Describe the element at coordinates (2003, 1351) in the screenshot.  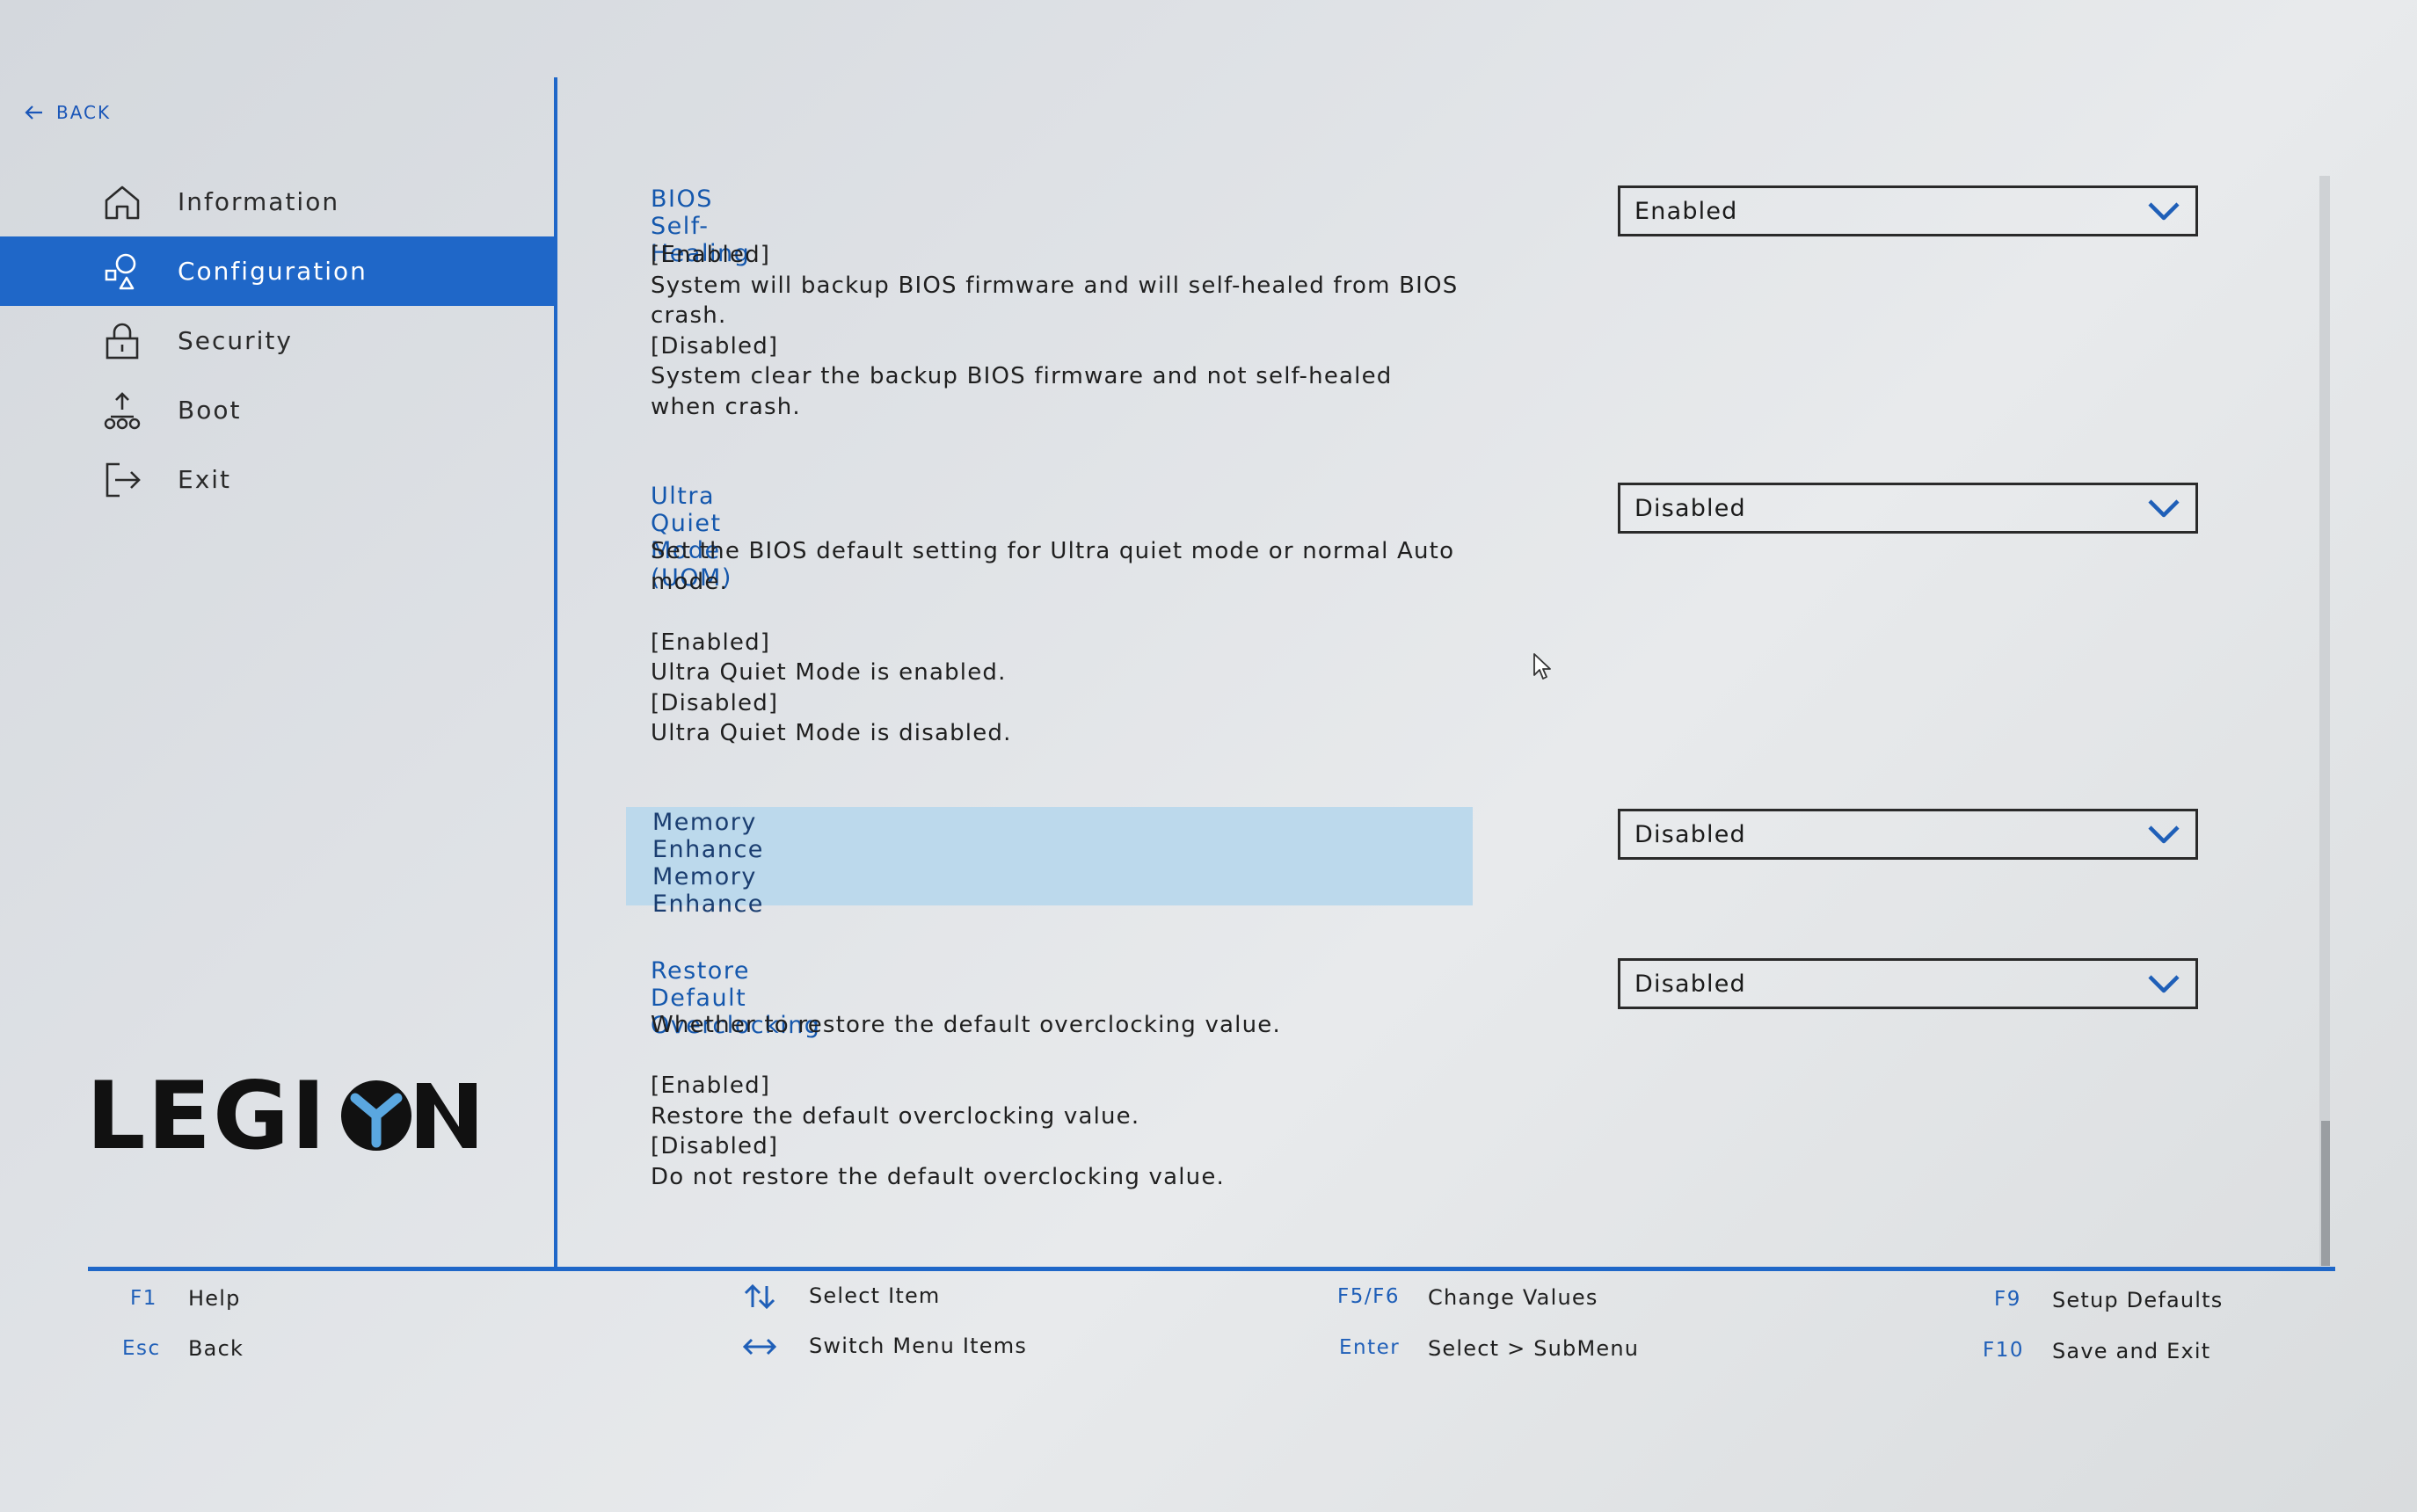
I see `key-f10: F10` at that location.